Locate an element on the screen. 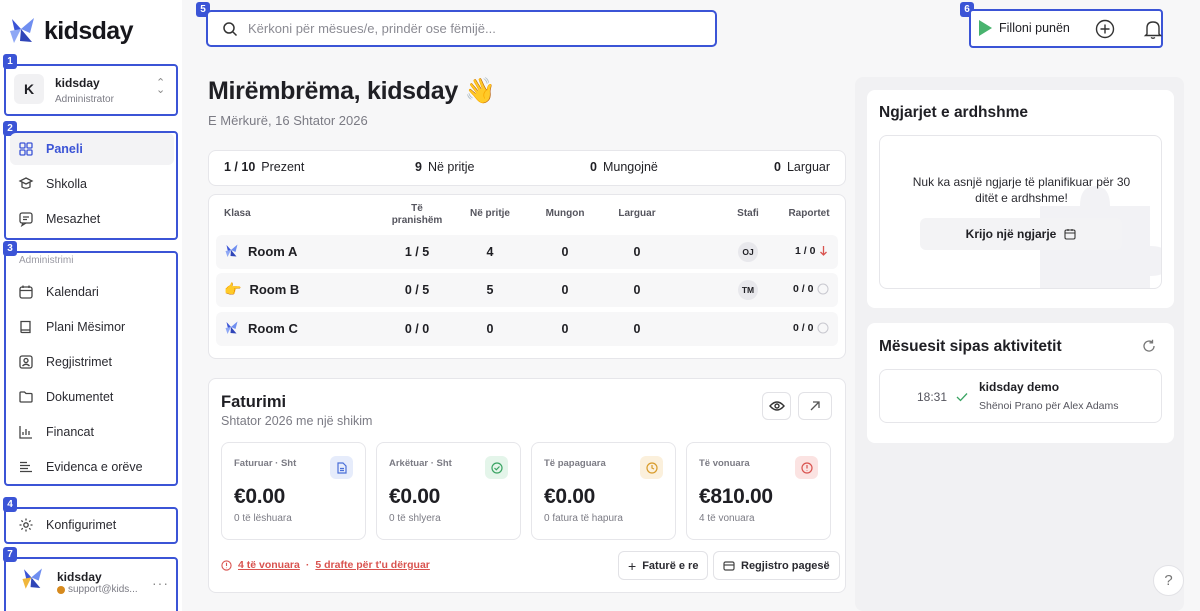  search-icon is located at coordinates (230, 28).